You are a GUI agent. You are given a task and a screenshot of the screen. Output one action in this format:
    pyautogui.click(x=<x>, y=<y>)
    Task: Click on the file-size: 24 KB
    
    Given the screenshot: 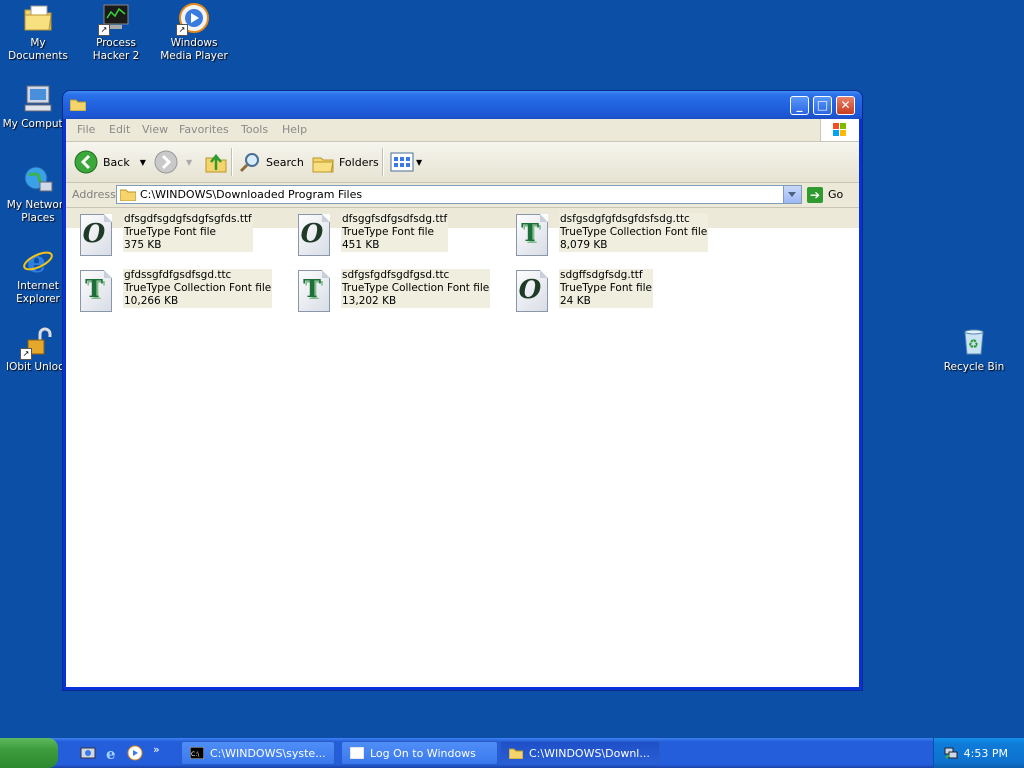 What is the action you would take?
    pyautogui.click(x=575, y=301)
    